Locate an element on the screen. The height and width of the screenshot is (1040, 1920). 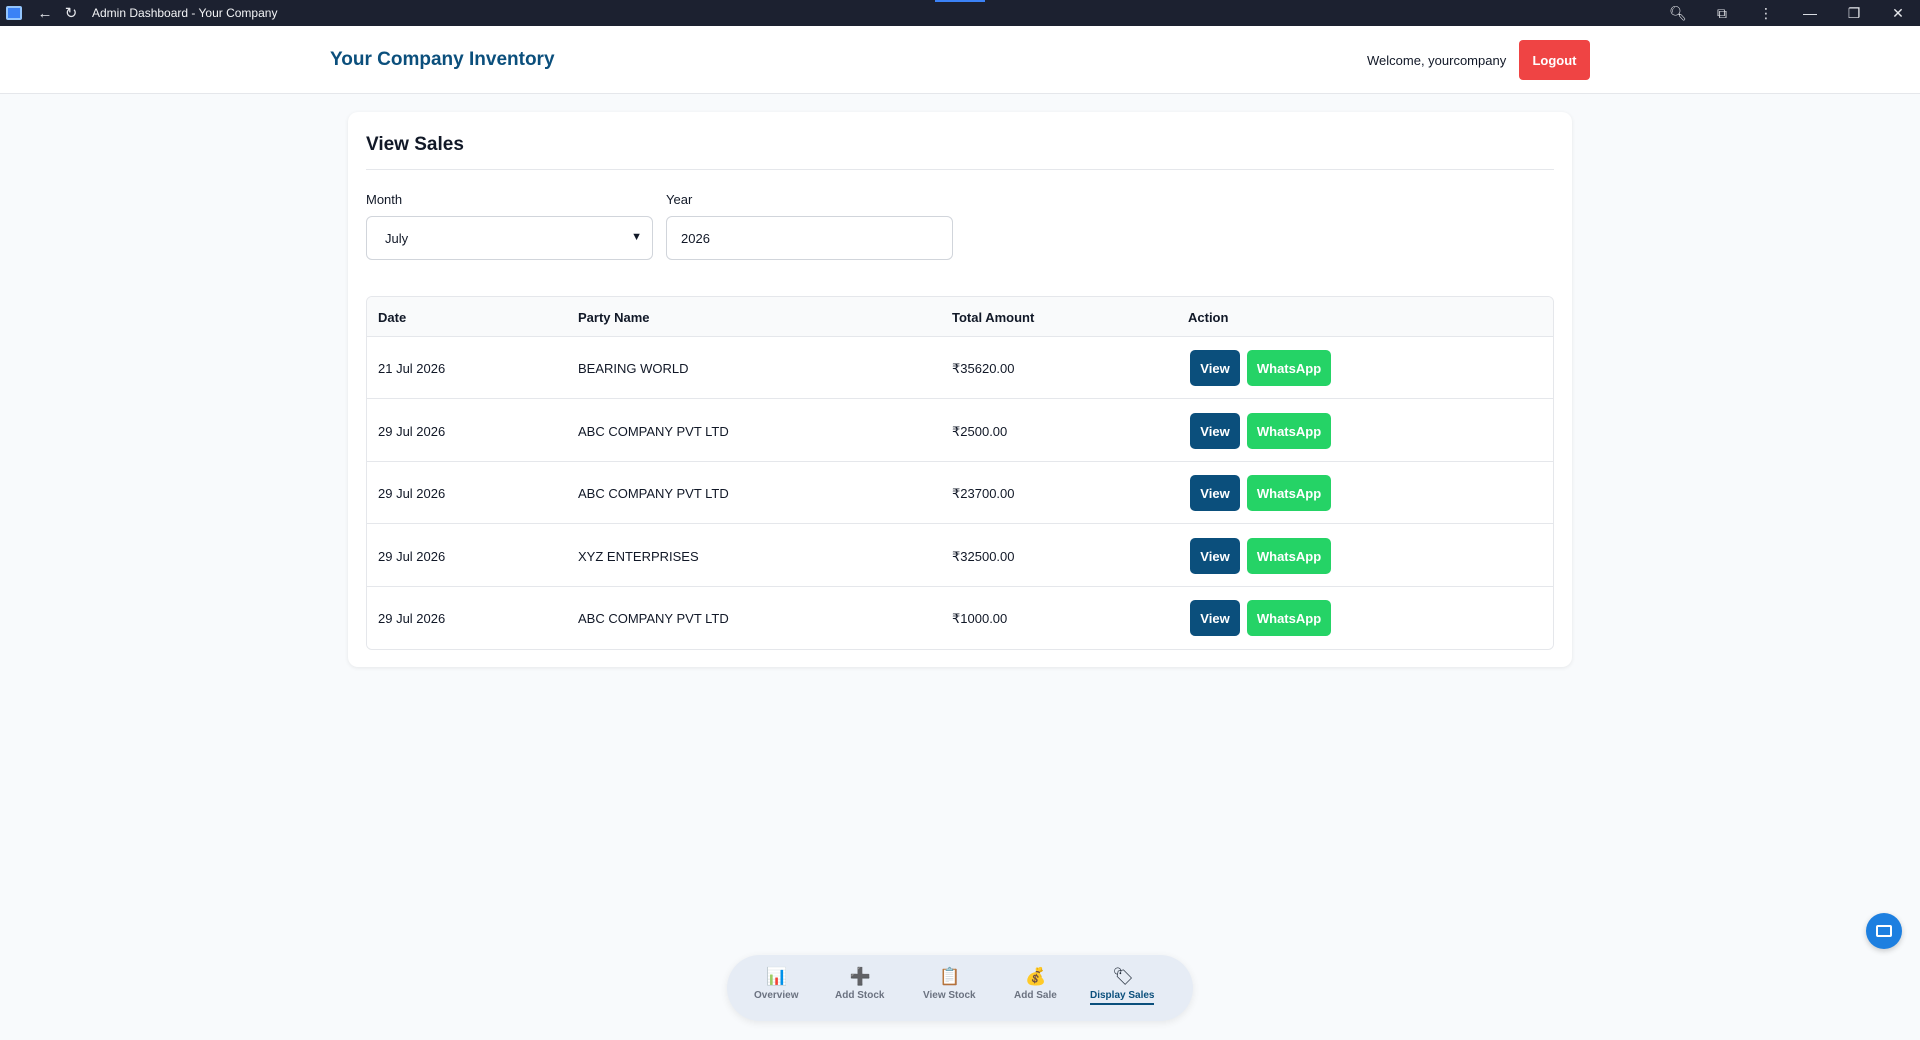
money-bag-icon: 💰 is located at coordinates (1036, 976).